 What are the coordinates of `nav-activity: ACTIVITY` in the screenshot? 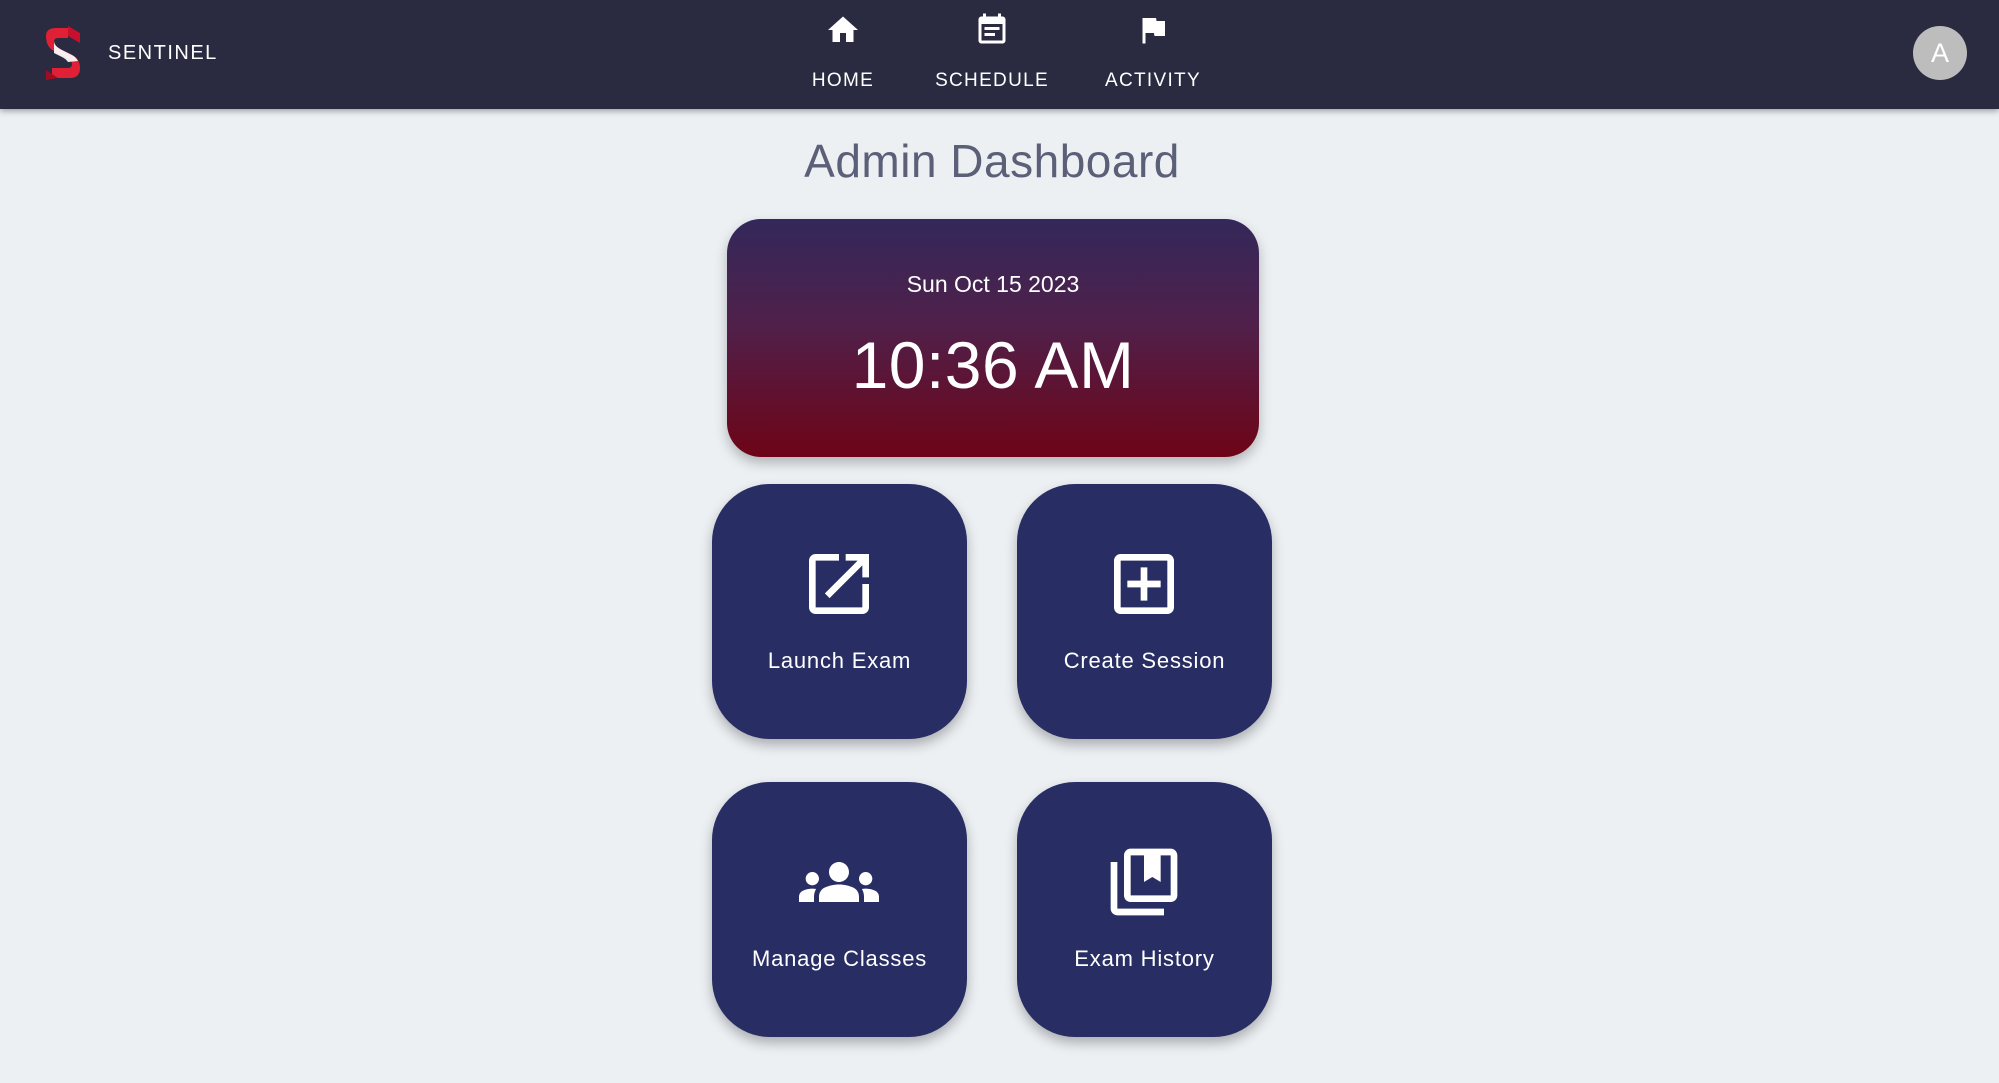 It's located at (1153, 52).